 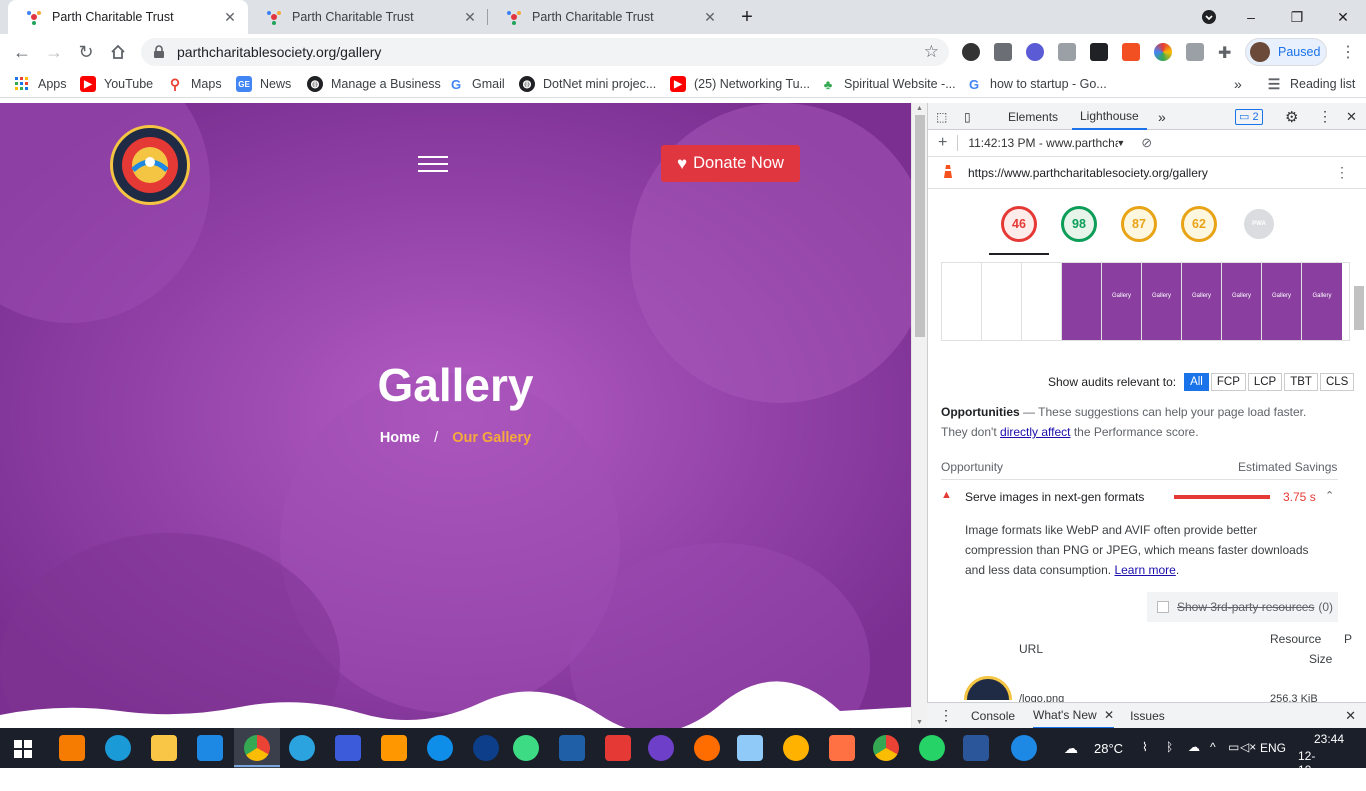 What do you see at coordinates (118, 748) in the screenshot?
I see `edge-icon` at bounding box center [118, 748].